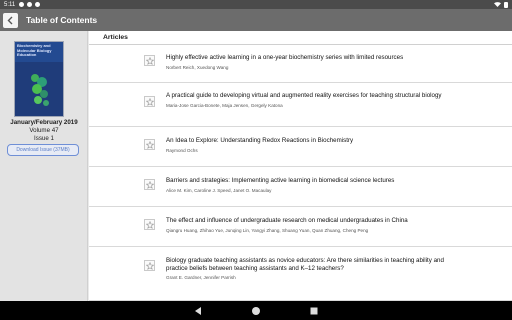 This screenshot has height=320, width=512. What do you see at coordinates (300, 38) in the screenshot?
I see `articles-header: Articles` at bounding box center [300, 38].